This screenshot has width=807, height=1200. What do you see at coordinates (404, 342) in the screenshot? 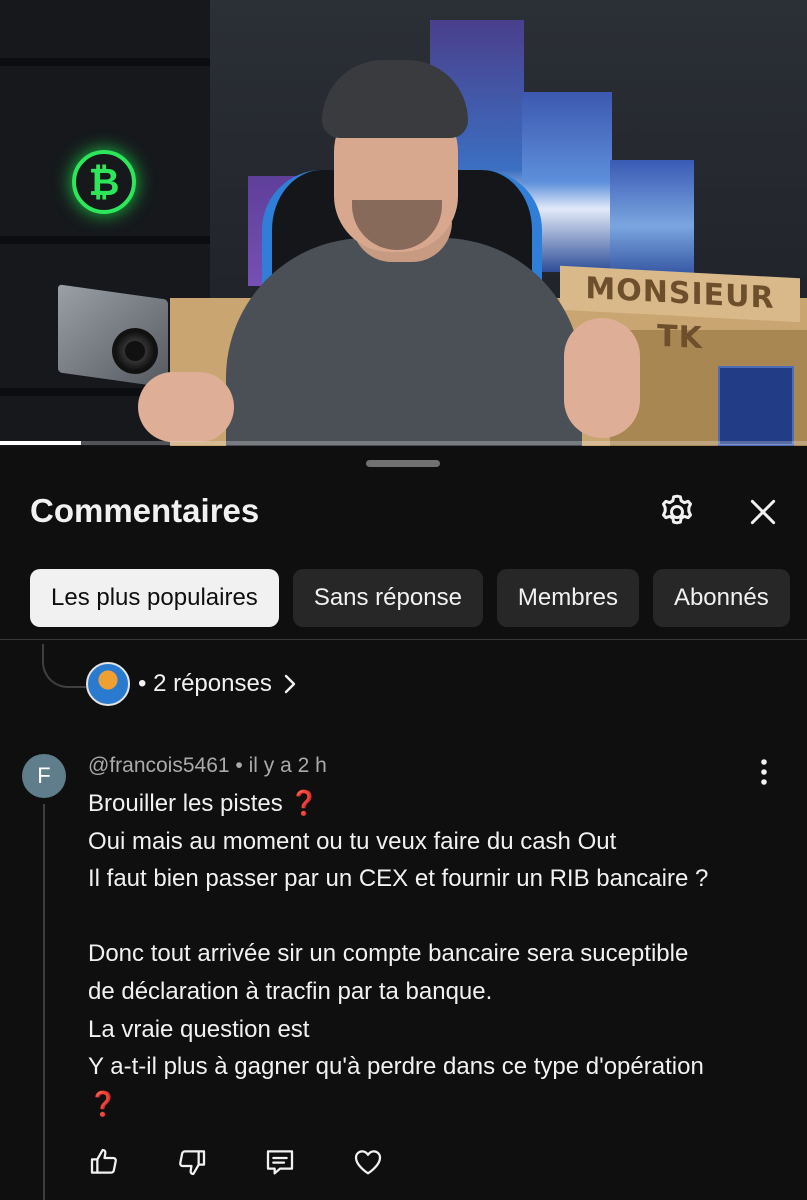
I see `presenter-body` at bounding box center [404, 342].